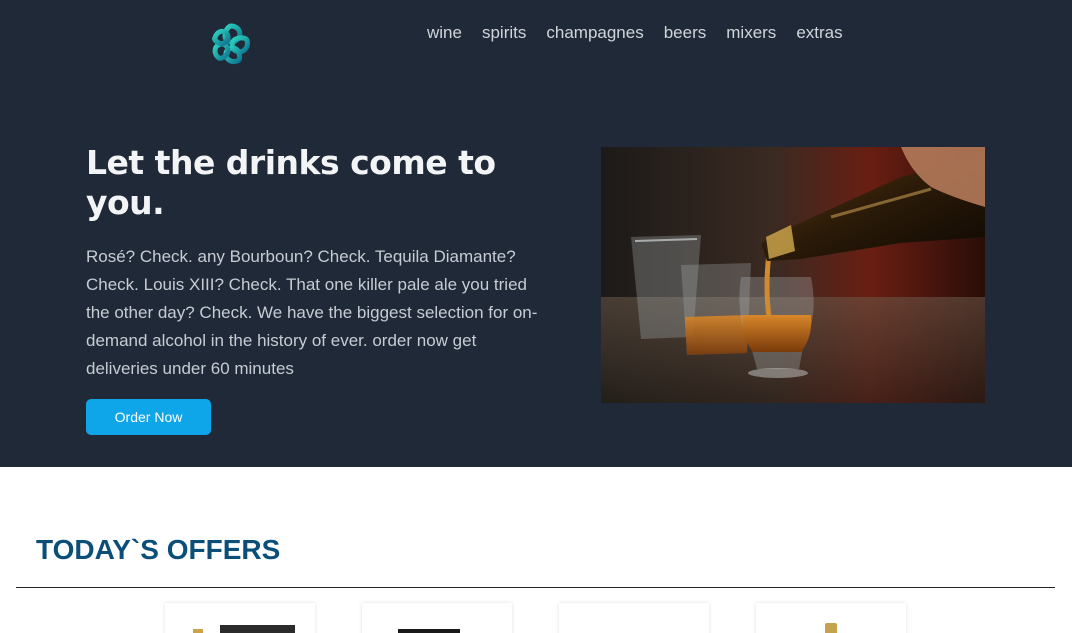  What do you see at coordinates (504, 33) in the screenshot?
I see `nav-link-spirits: spirits` at bounding box center [504, 33].